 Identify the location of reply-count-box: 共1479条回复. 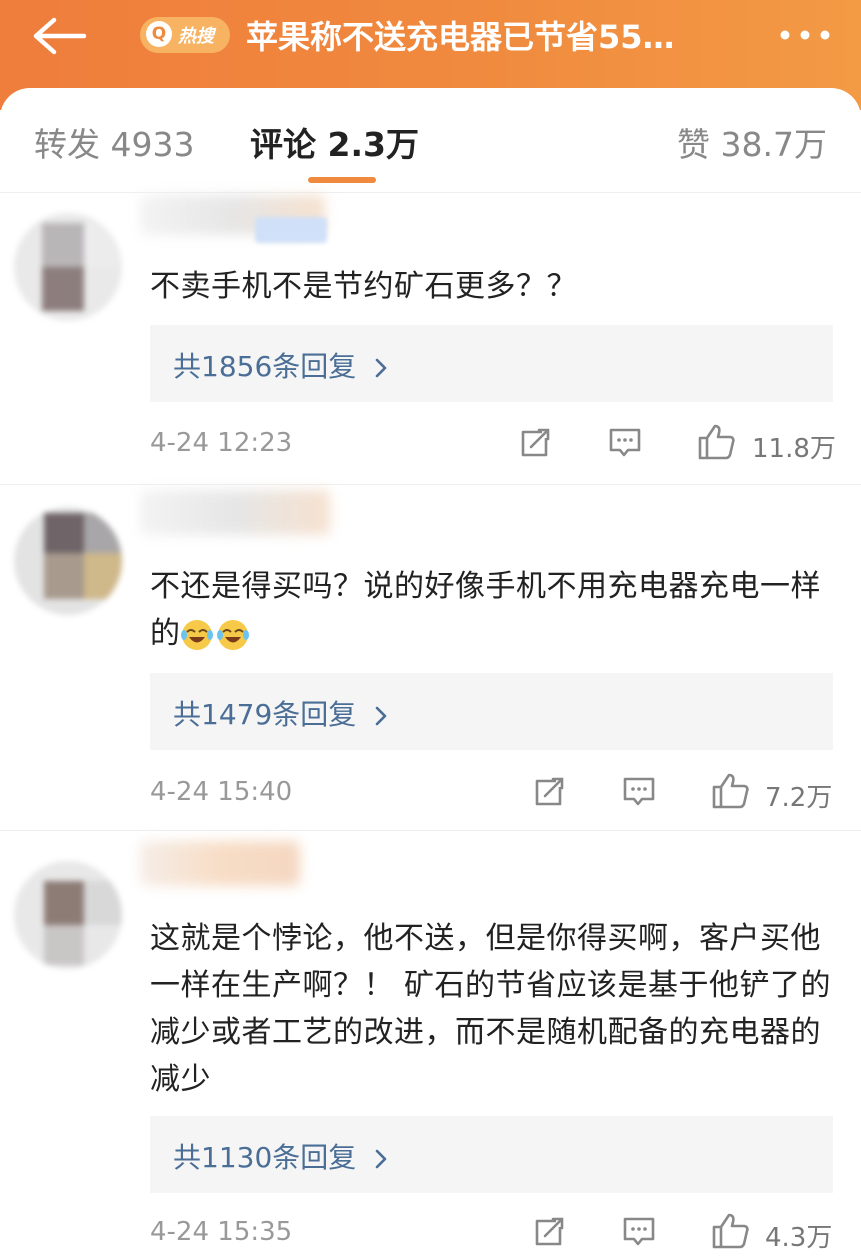
(491, 711).